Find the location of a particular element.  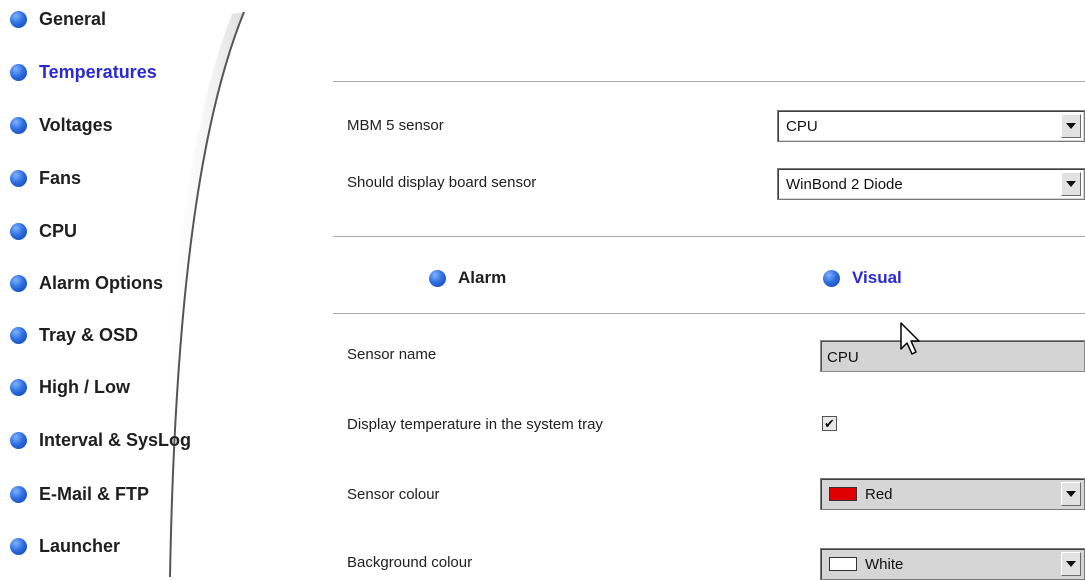

sidebar-item-label: E-Mail & FTP is located at coordinates (94, 493).